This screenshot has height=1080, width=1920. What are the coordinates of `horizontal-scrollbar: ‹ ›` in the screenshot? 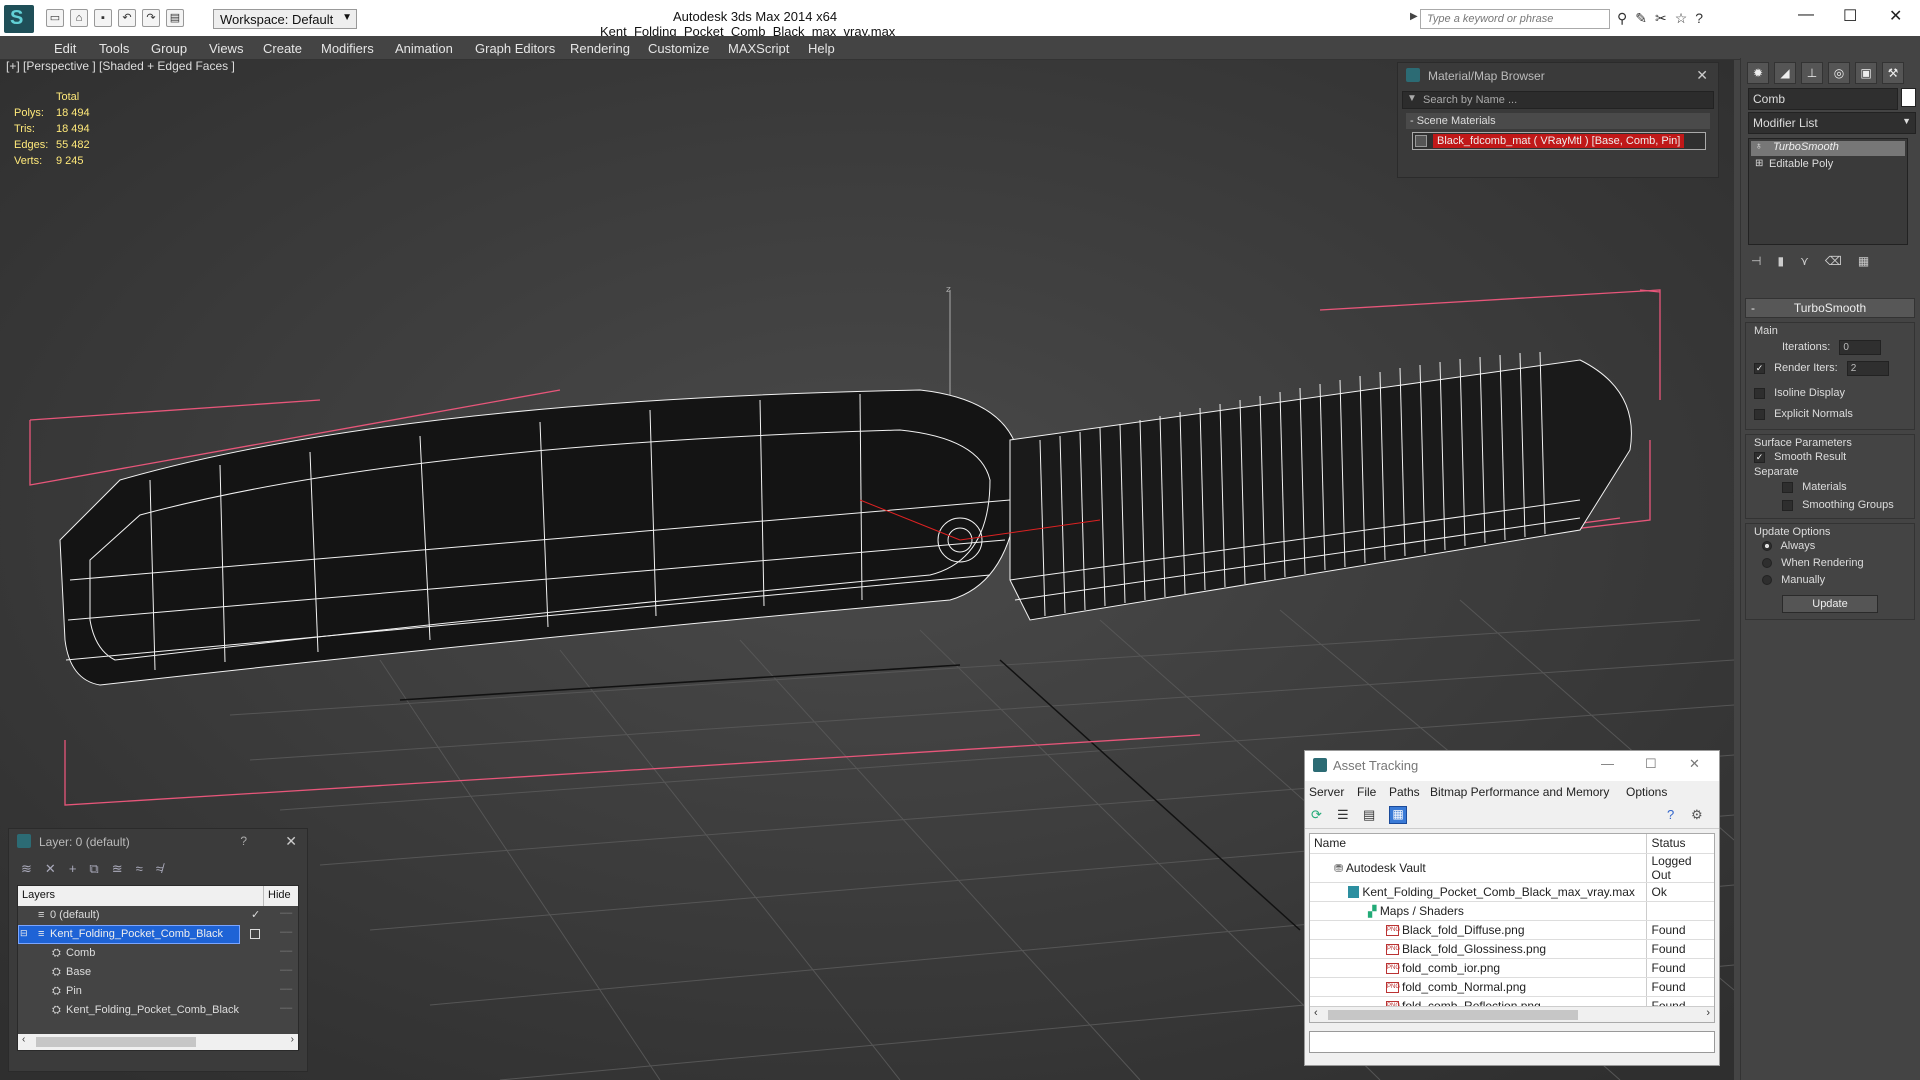 It's located at (158, 1042).